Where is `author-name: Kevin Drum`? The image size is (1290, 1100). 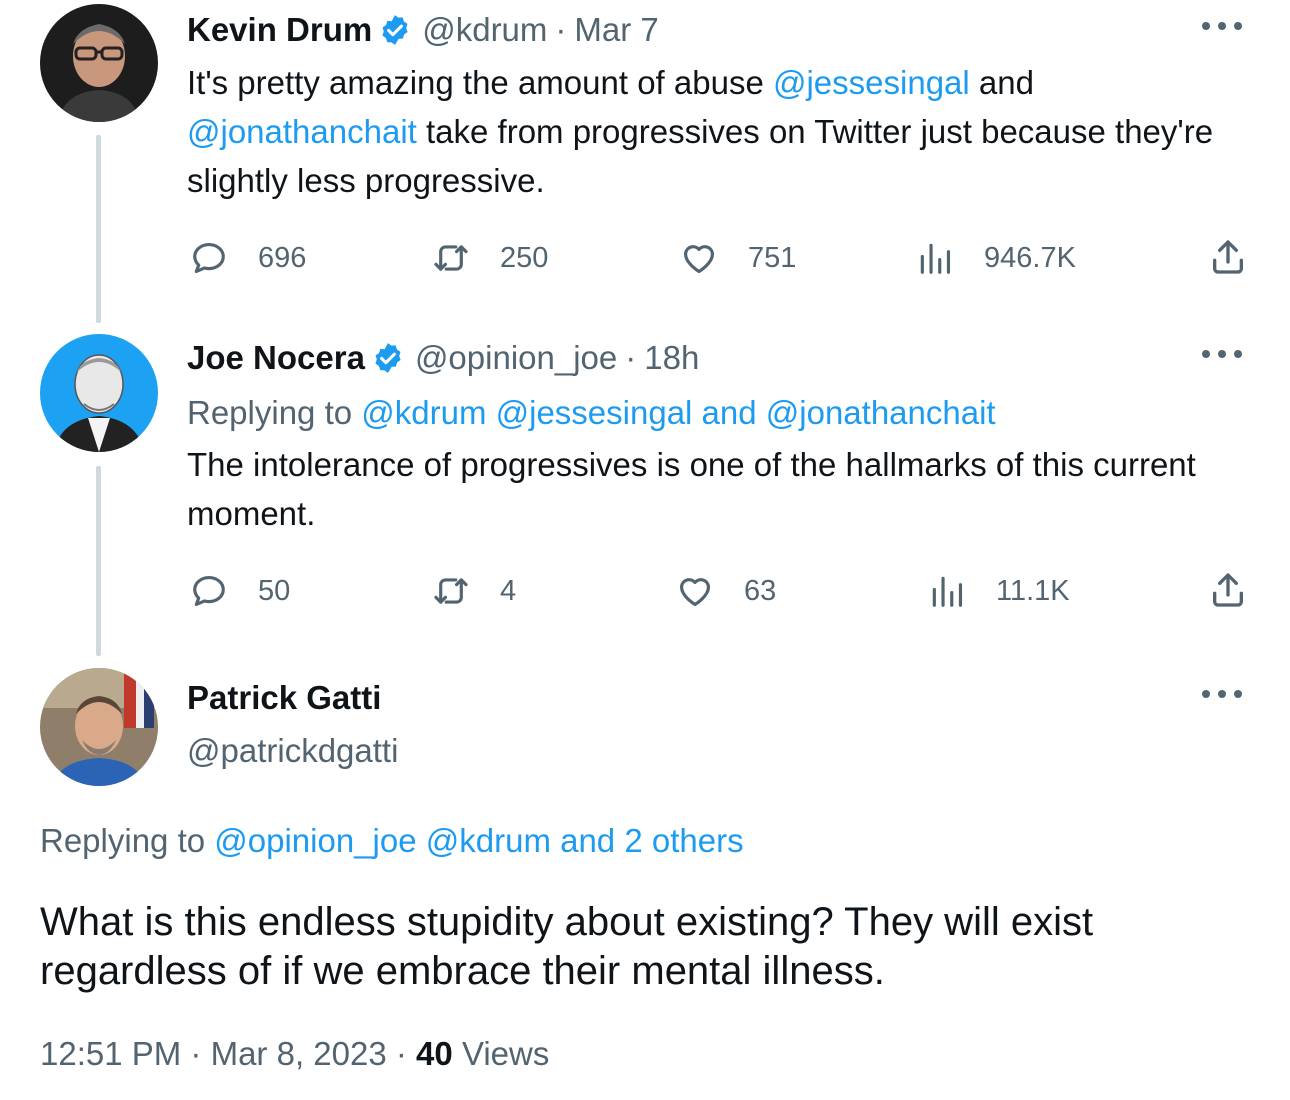
author-name: Kevin Drum is located at coordinates (279, 30).